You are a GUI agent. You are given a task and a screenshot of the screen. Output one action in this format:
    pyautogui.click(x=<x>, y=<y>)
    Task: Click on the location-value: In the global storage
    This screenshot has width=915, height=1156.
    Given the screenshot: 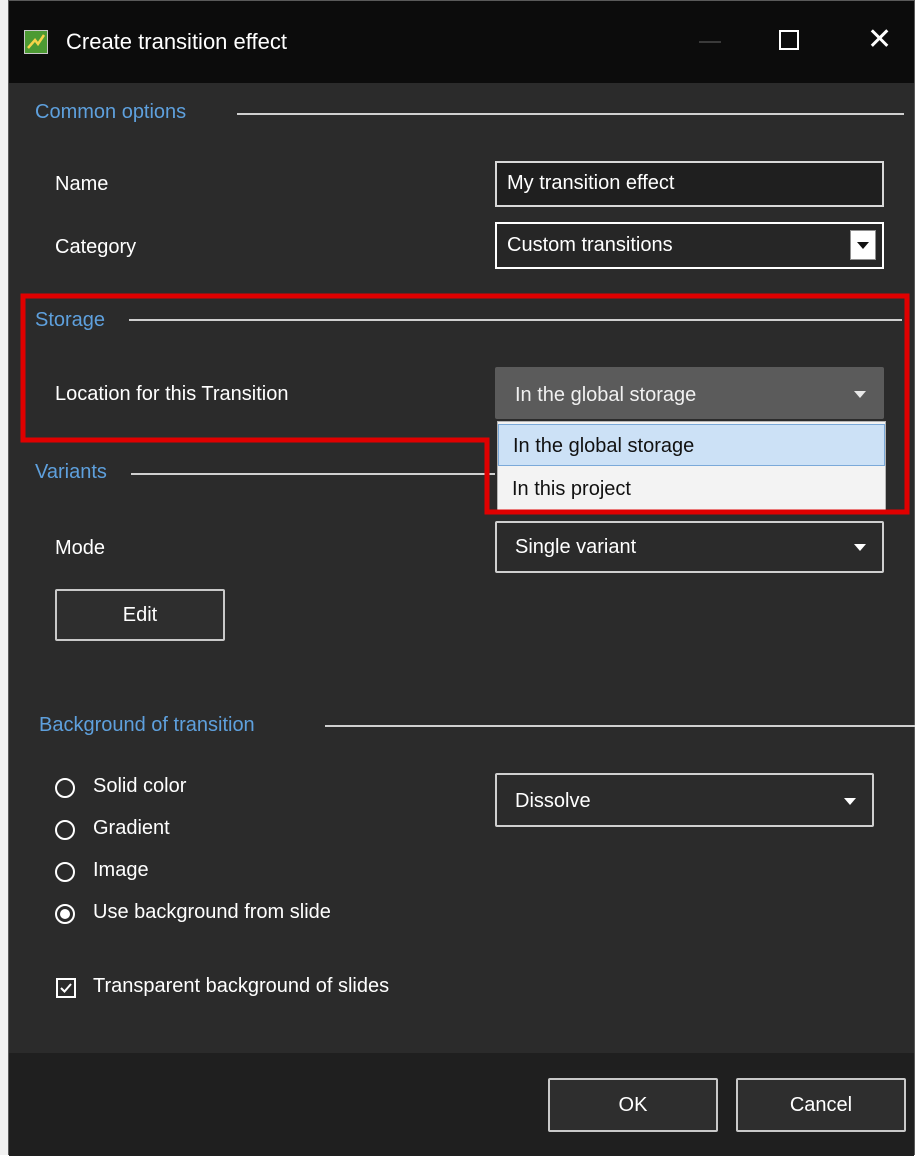 What is the action you would take?
    pyautogui.click(x=606, y=395)
    